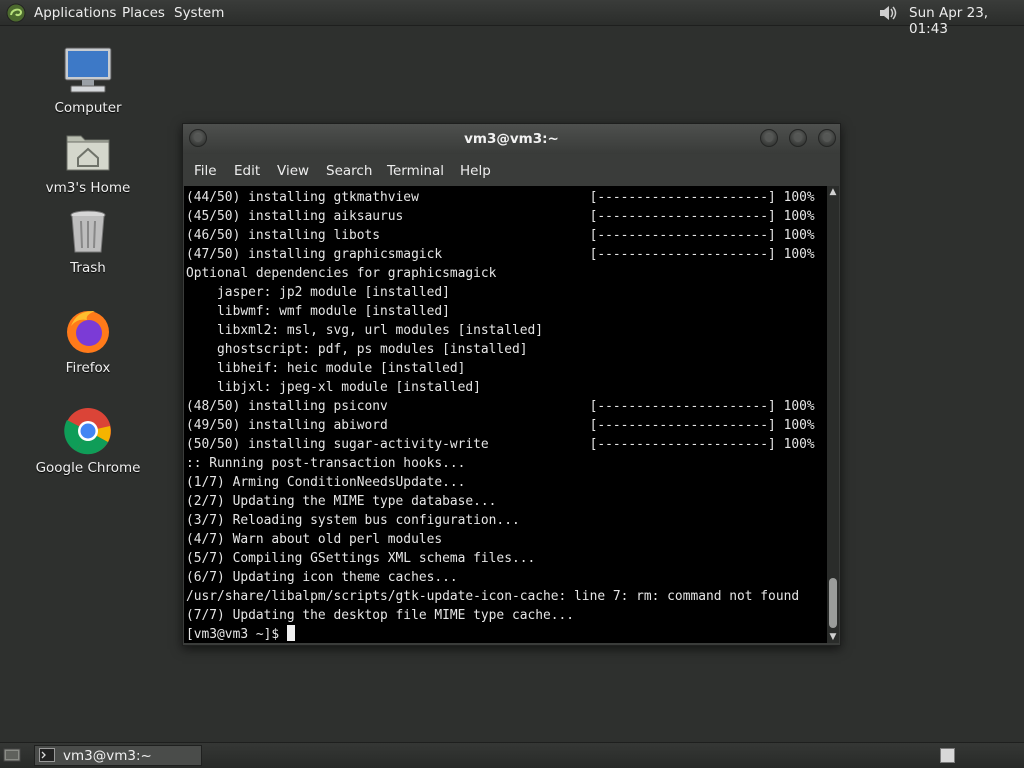  I want to click on window-titlebar: vm3@vm3:~, so click(511, 139).